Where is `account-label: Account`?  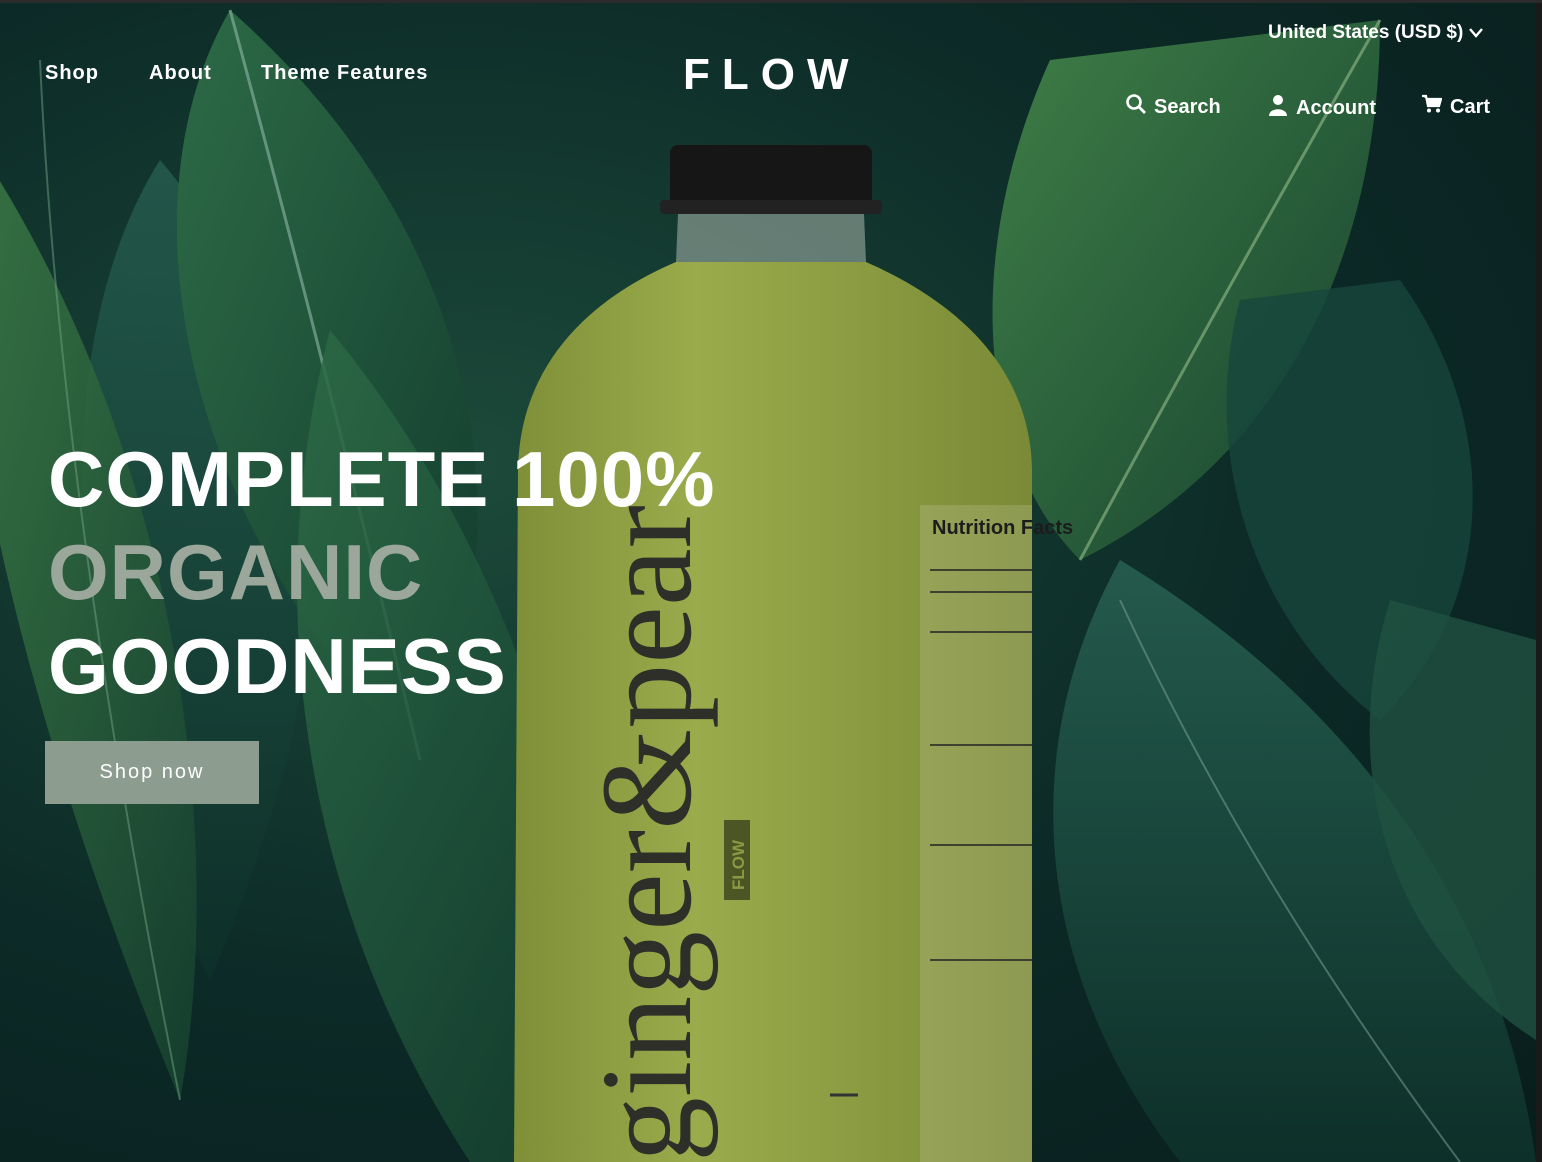
account-label: Account is located at coordinates (1336, 107).